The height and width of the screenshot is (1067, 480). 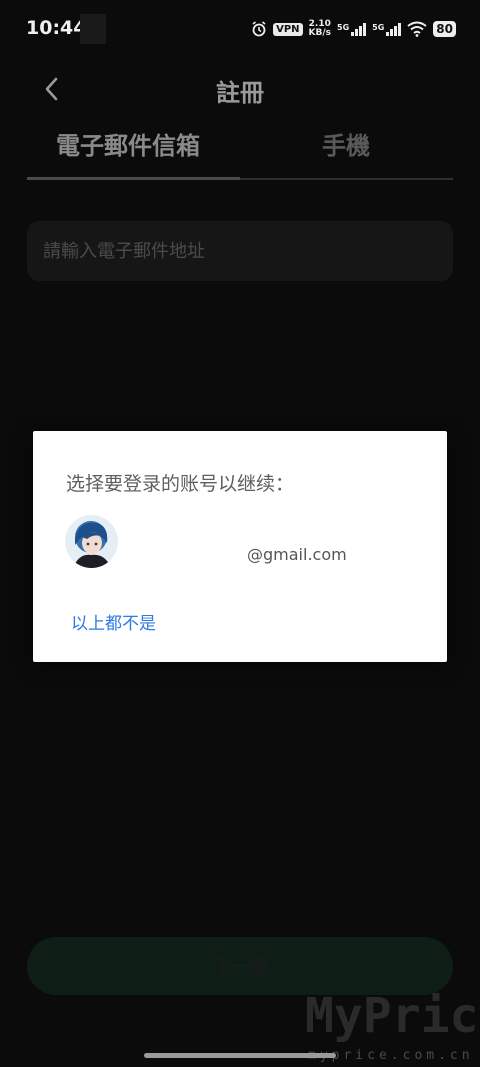 What do you see at coordinates (180, 484) in the screenshot?
I see `dialog-title: 选择要登录的账号以继续：` at bounding box center [180, 484].